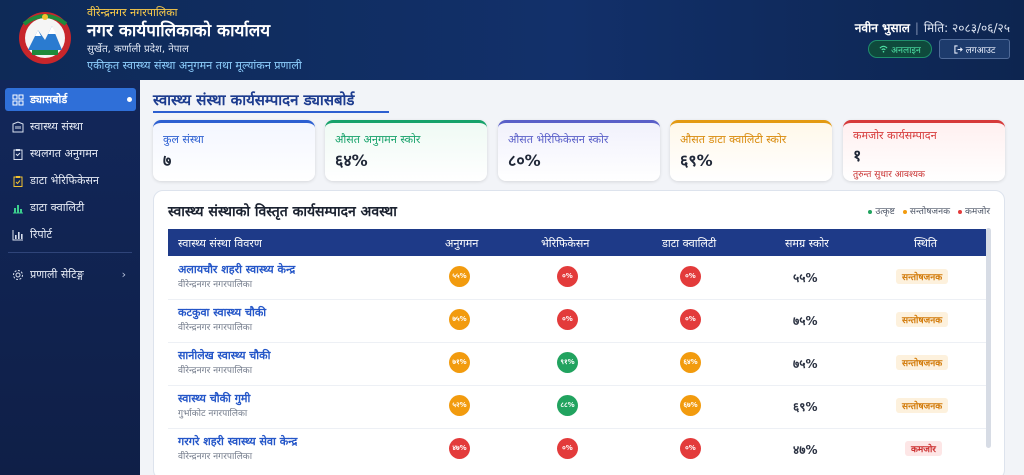 Image resolution: width=1024 pixels, height=475 pixels. Describe the element at coordinates (17, 99) in the screenshot. I see `dashboard-icon` at that location.